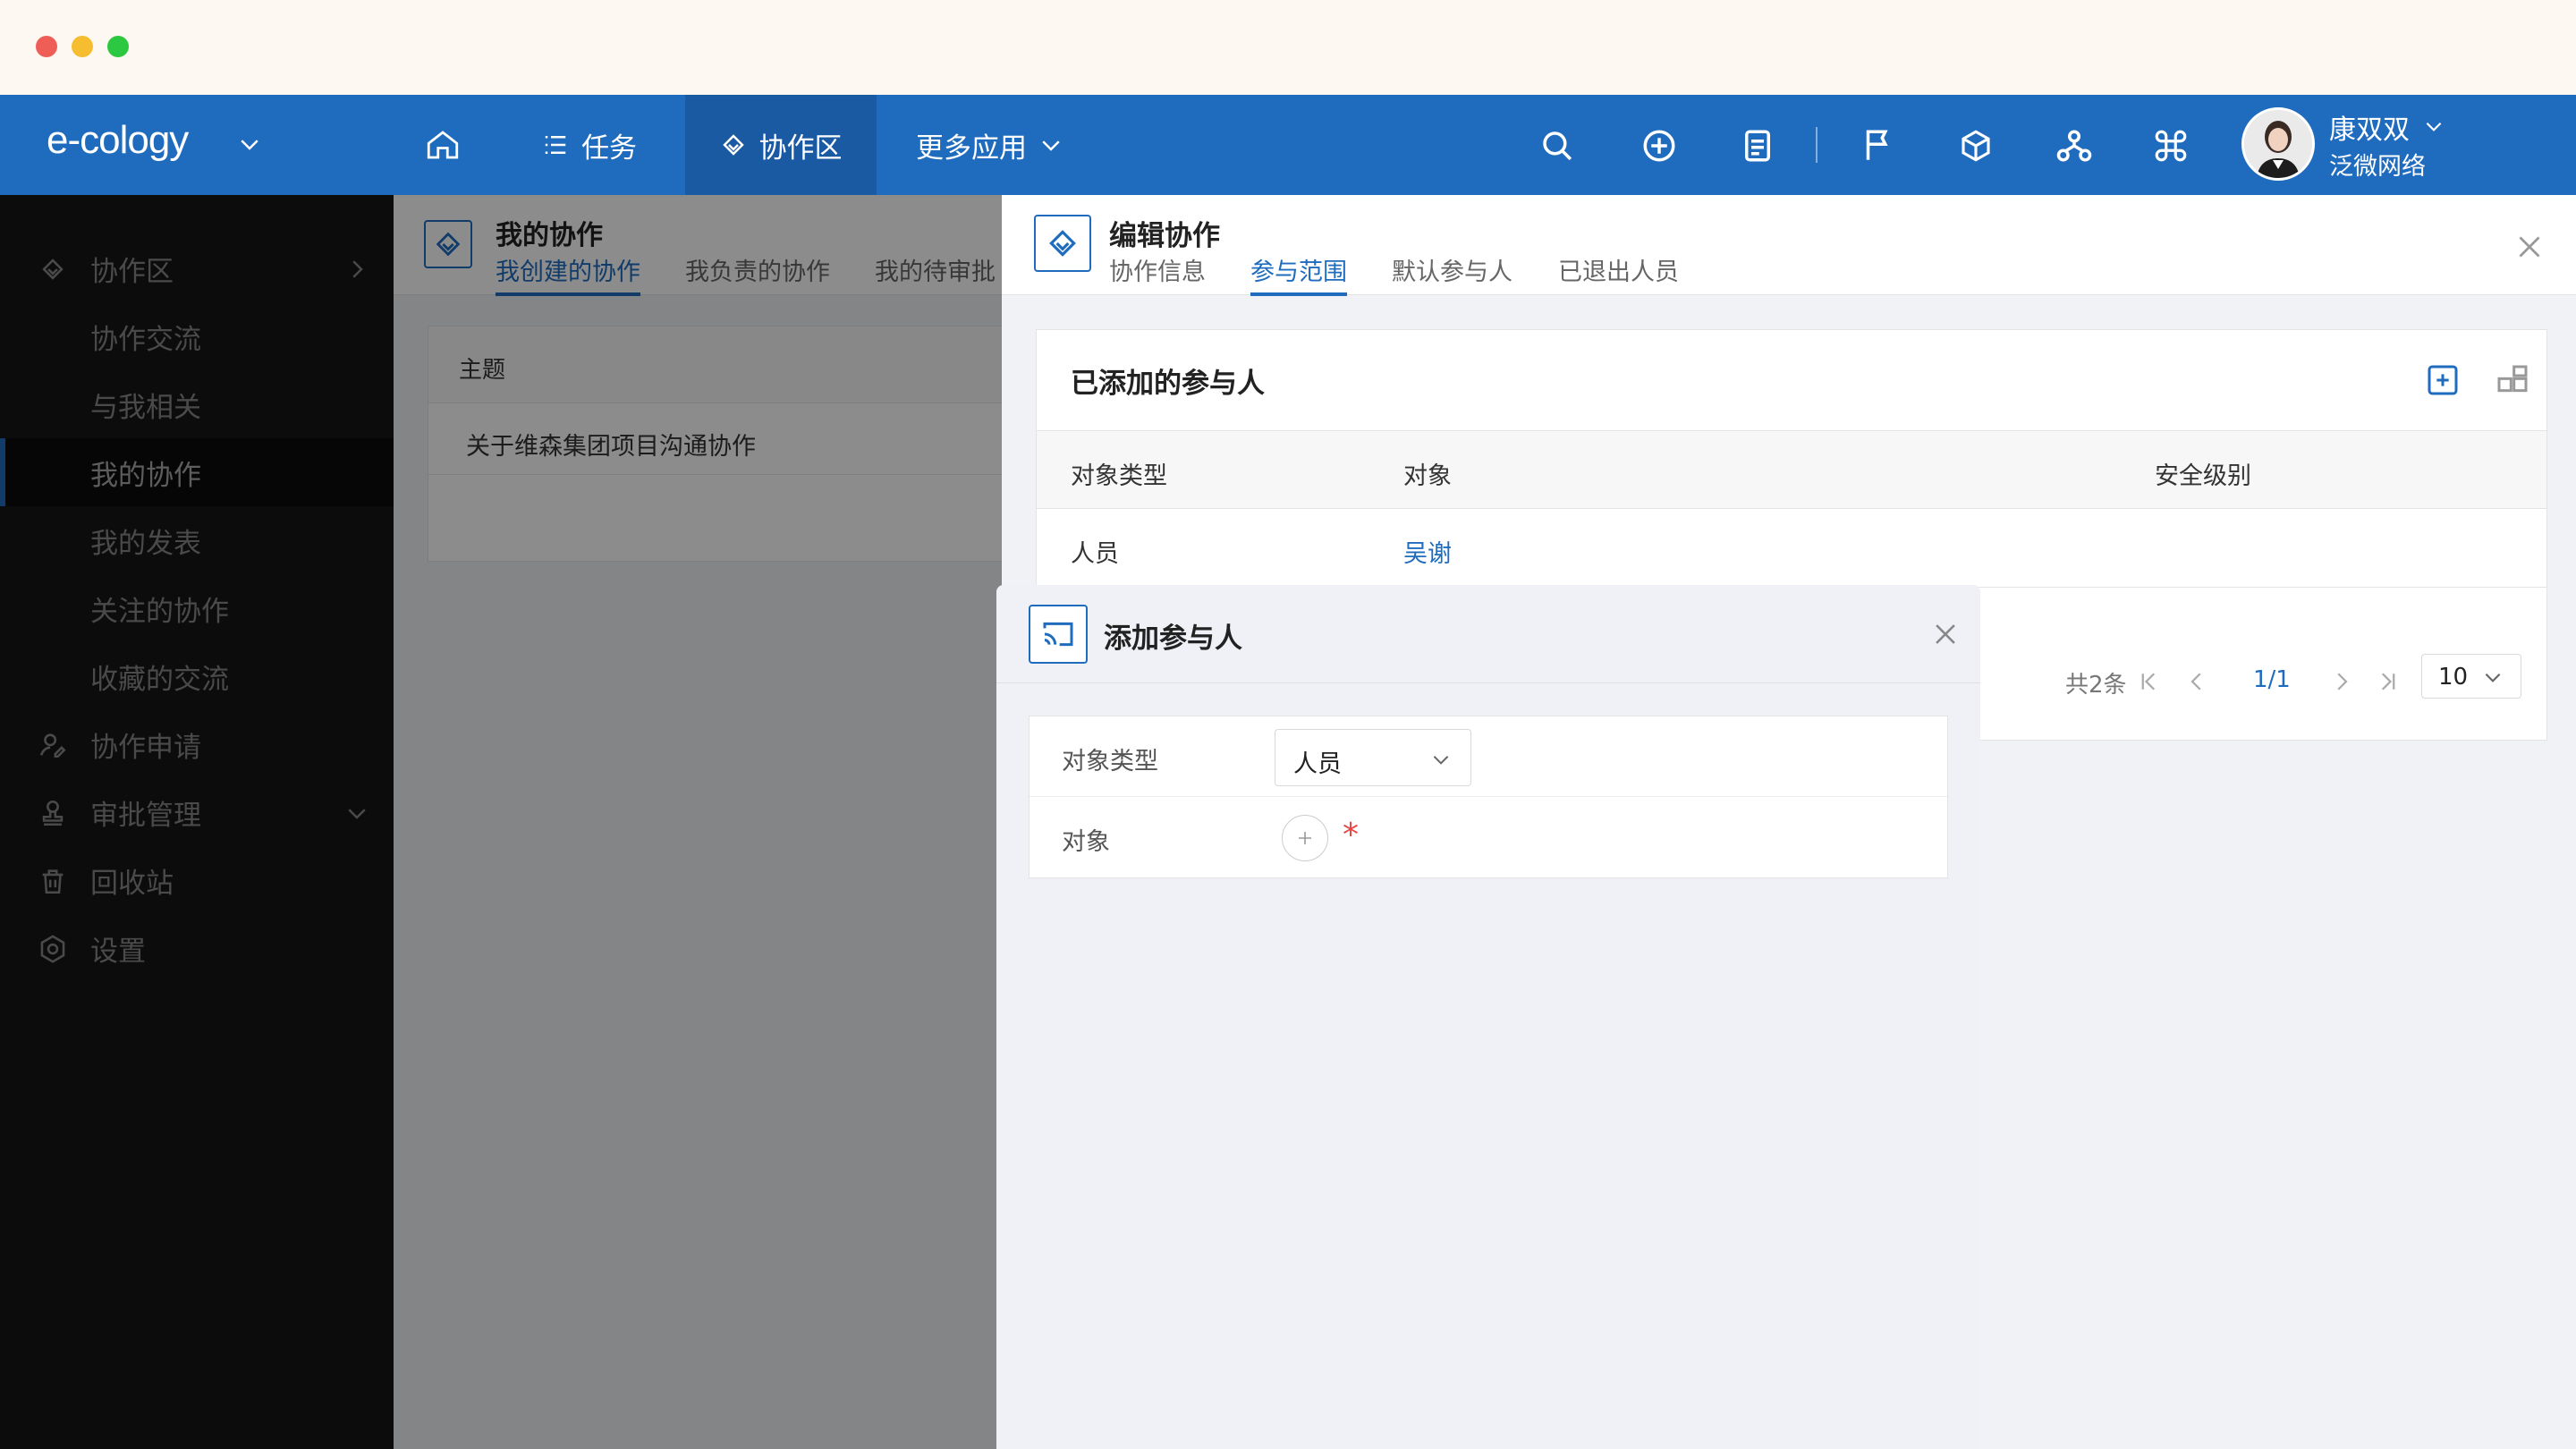  What do you see at coordinates (1110, 761) in the screenshot?
I see `object-type-label: 对象类型` at bounding box center [1110, 761].